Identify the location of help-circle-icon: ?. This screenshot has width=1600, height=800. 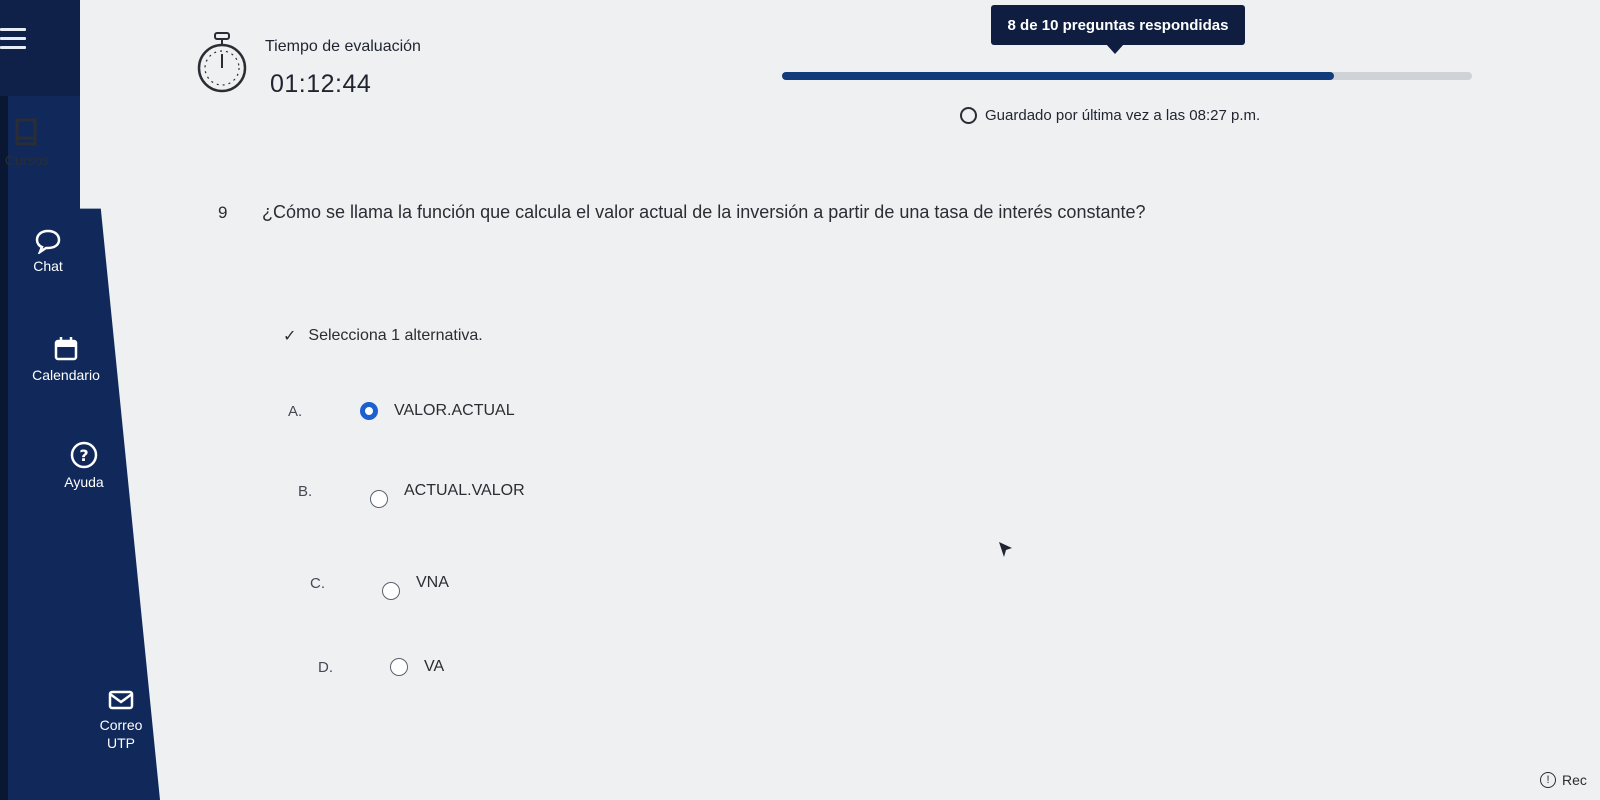
(84, 455).